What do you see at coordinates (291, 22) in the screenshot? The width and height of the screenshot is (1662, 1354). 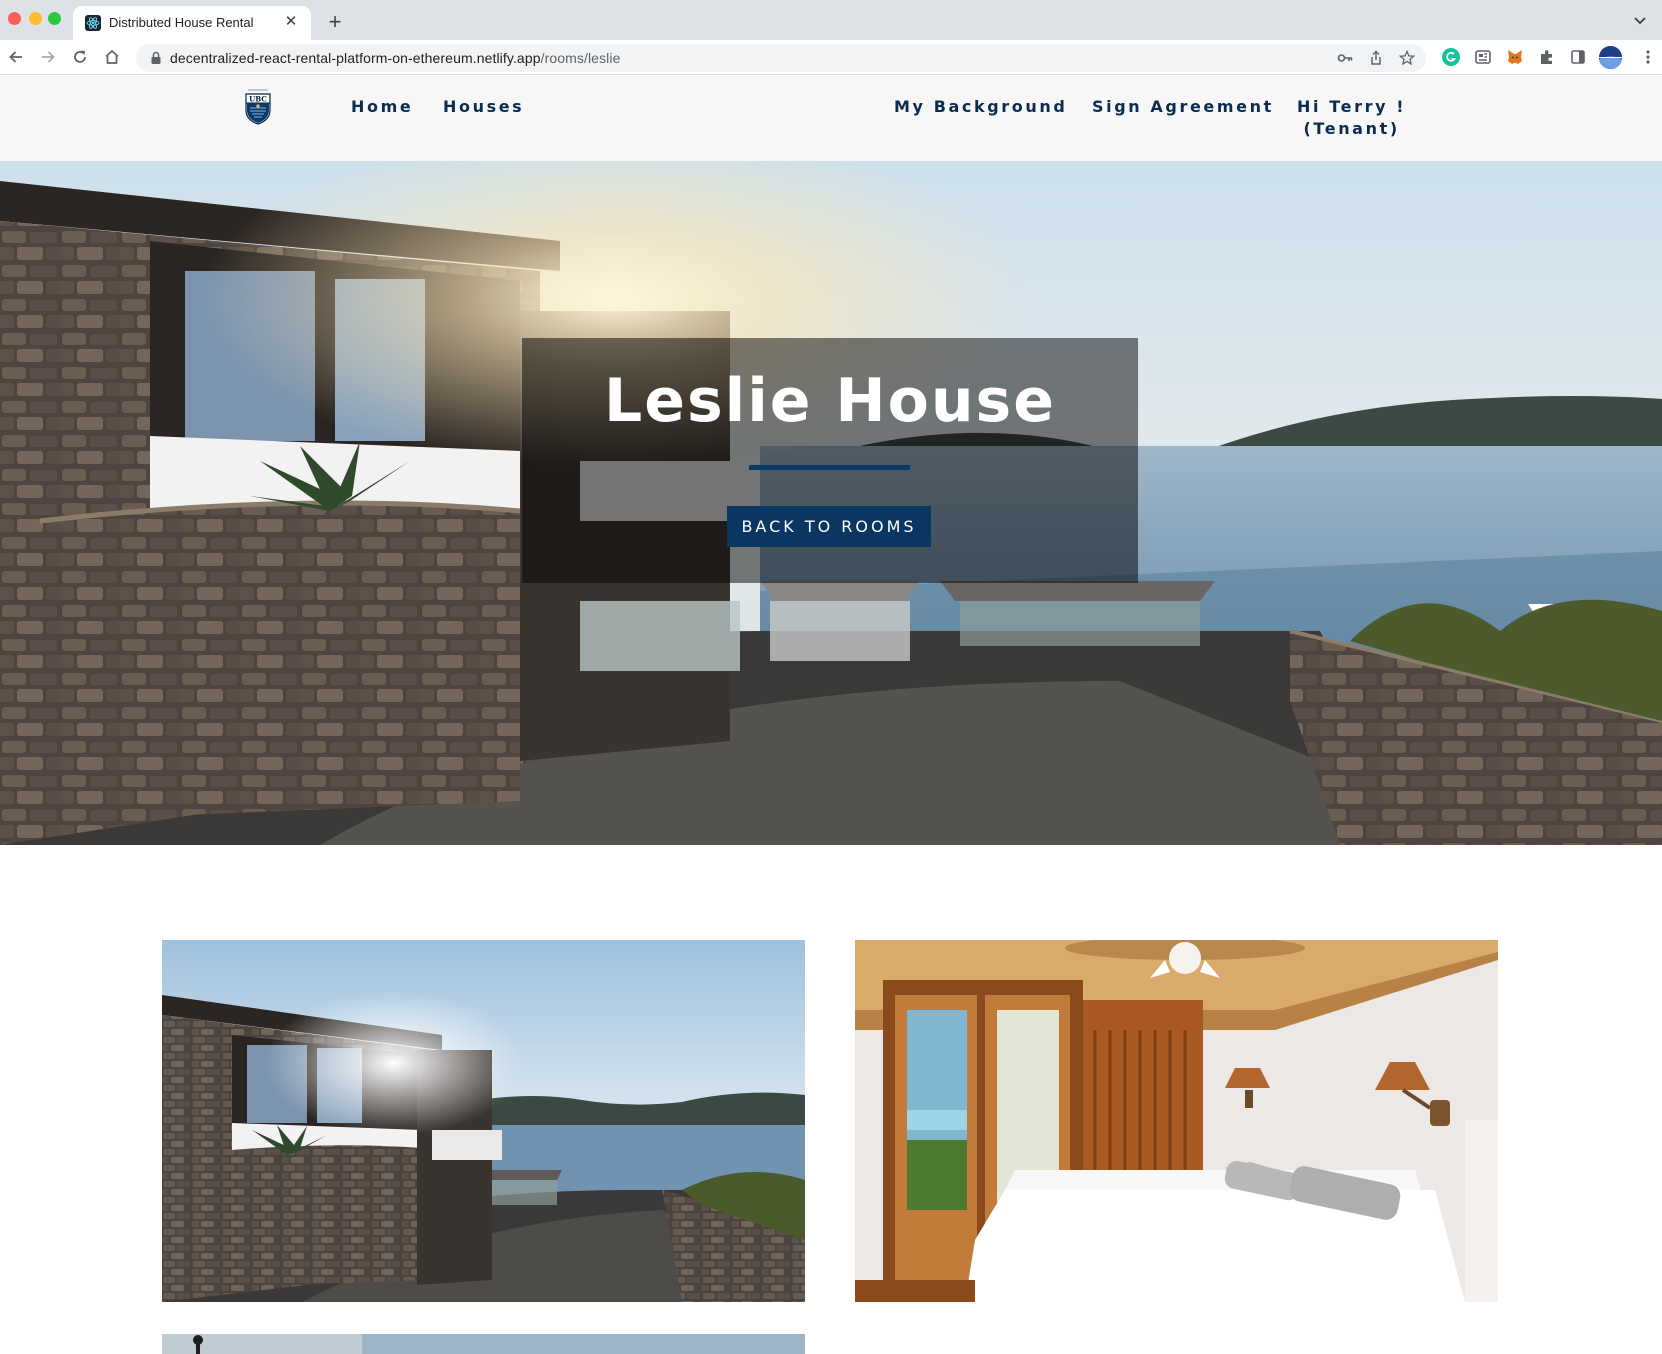 I see `close-tab-icon: ✕` at bounding box center [291, 22].